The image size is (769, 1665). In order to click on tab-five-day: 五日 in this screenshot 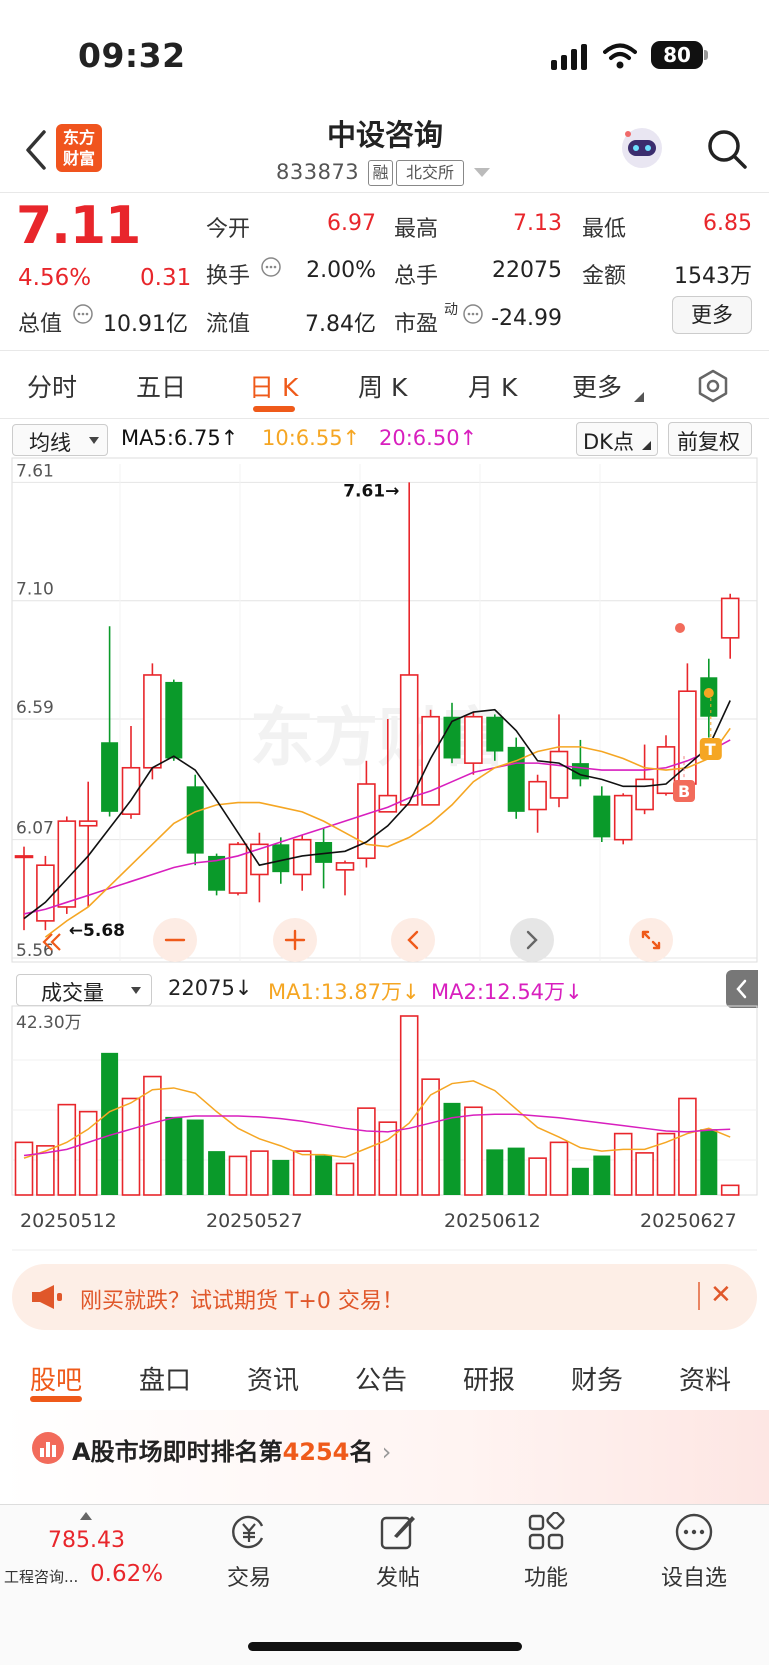, I will do `click(161, 386)`.